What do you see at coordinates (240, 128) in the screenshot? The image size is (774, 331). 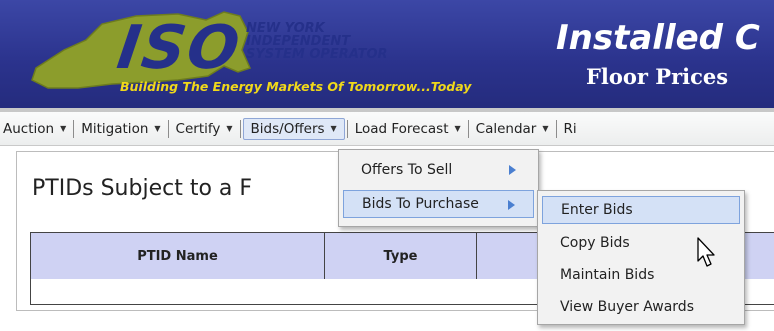 I see `menu-separator` at bounding box center [240, 128].